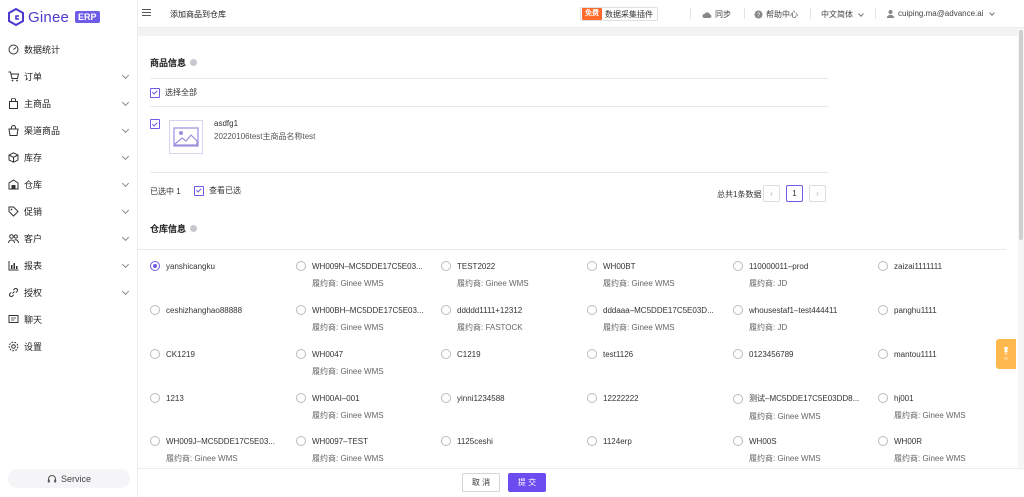 The height and width of the screenshot is (497, 1024). What do you see at coordinates (940, 13) in the screenshot?
I see `user-menu: cuiping.ma@advance.ai` at bounding box center [940, 13].